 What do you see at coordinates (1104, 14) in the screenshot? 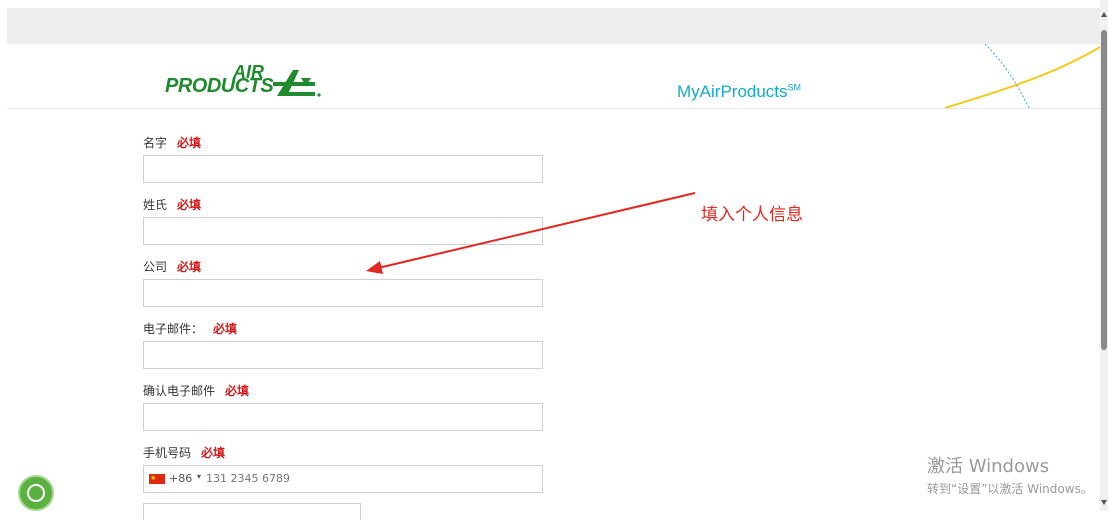
I see `scroll-up-icon` at bounding box center [1104, 14].